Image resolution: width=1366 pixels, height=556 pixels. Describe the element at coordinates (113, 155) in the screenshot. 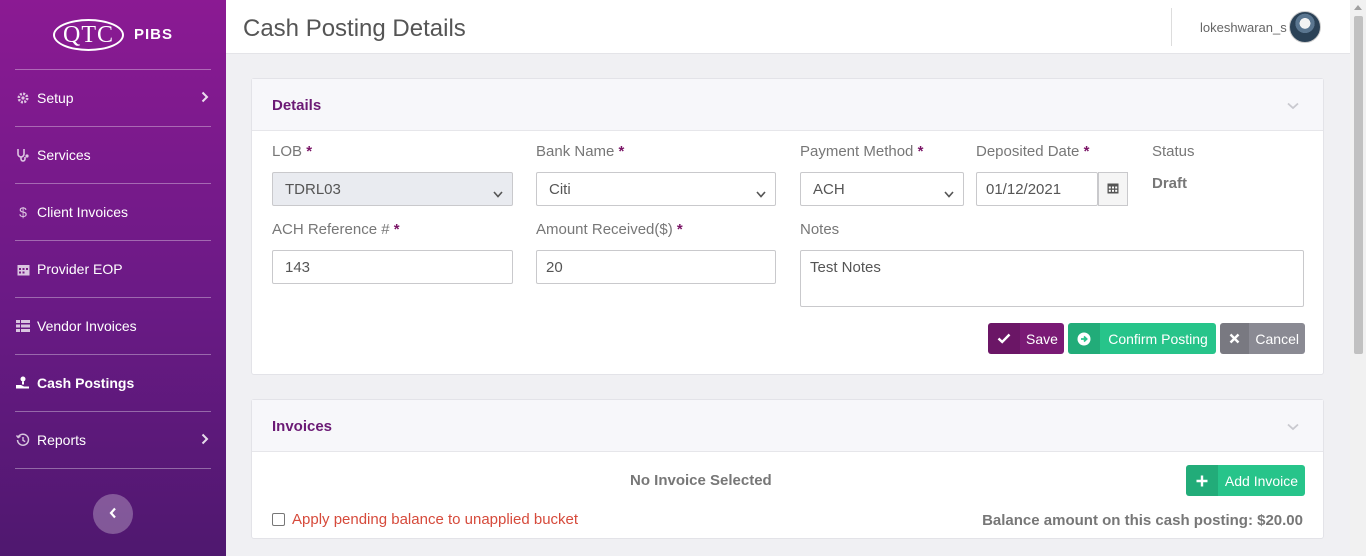

I see `sidebar-item-services: Services` at that location.